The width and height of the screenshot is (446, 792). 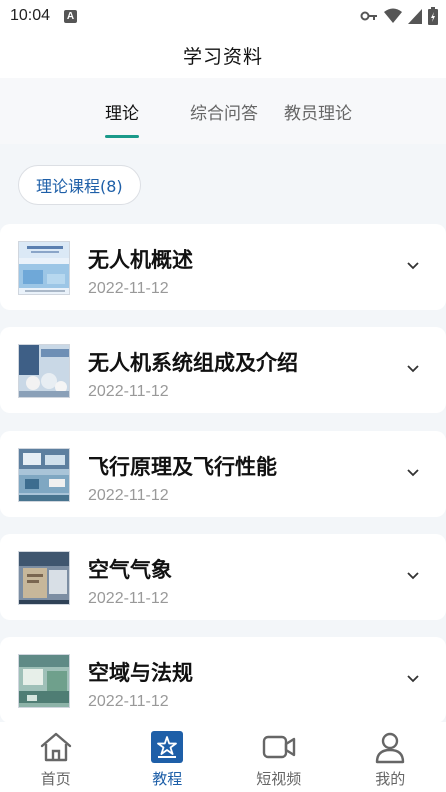 I want to click on video-camera-icon, so click(x=279, y=747).